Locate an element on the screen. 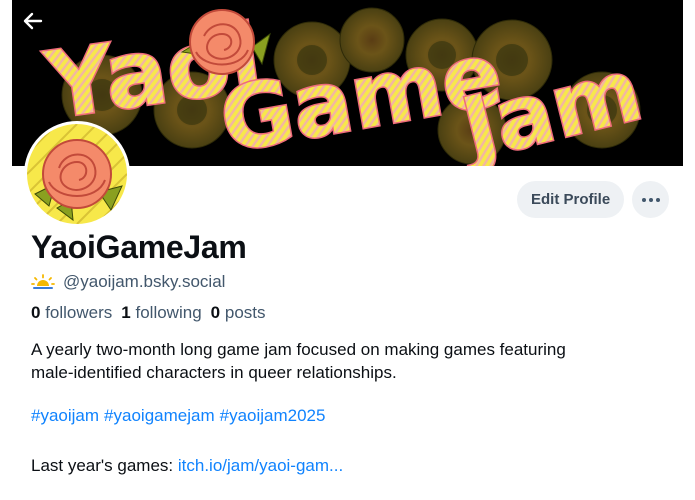 This screenshot has width=695, height=500. following-stat: 1 following is located at coordinates (161, 313).